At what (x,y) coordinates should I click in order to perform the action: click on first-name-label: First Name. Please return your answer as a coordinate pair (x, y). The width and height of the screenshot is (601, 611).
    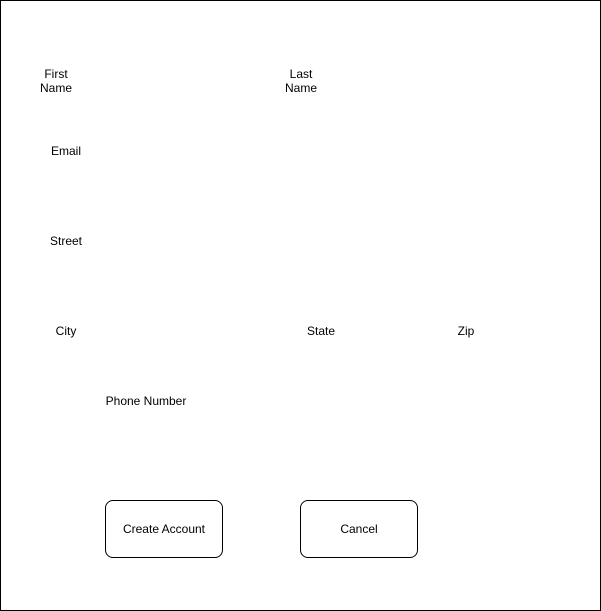
    Looking at the image, I should click on (55, 81).